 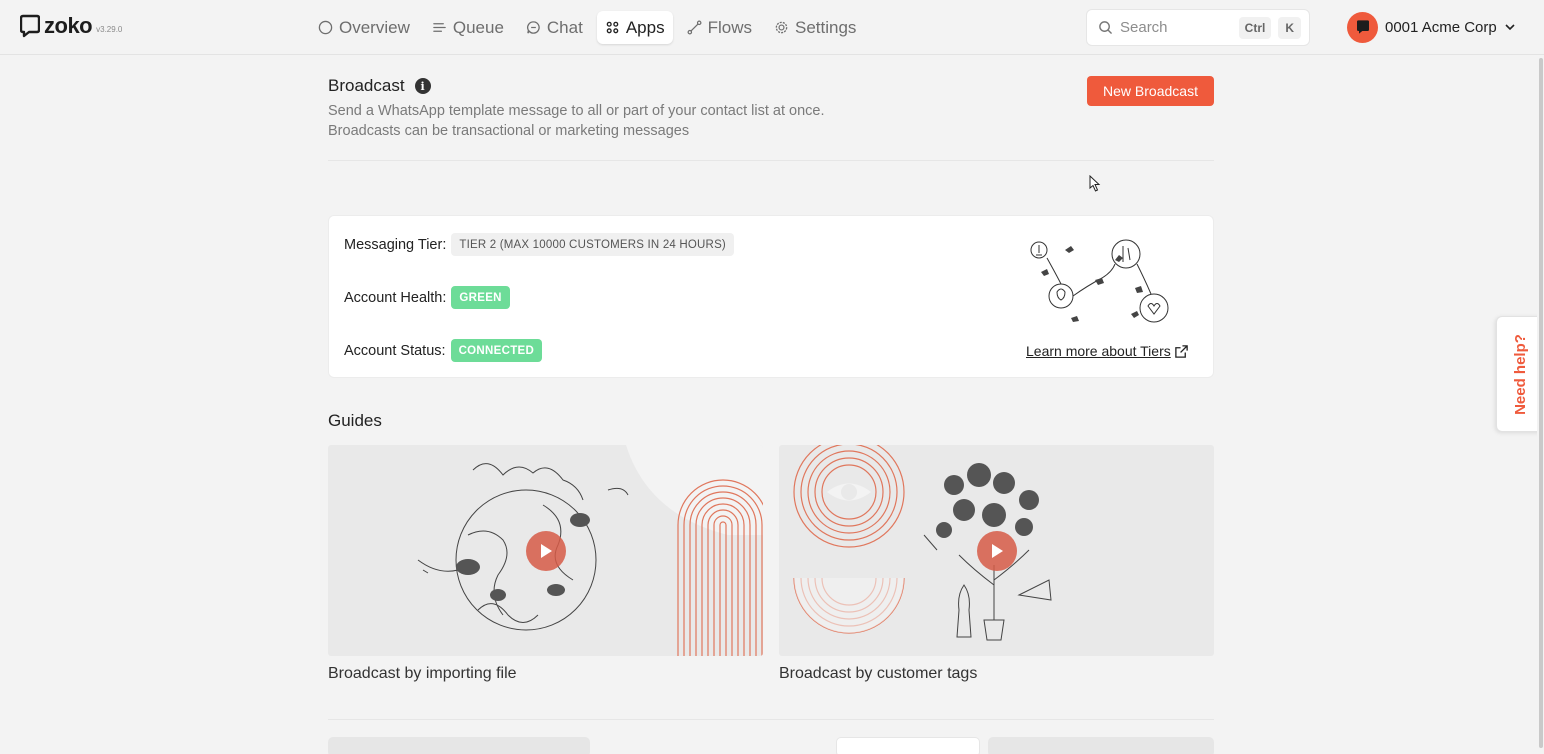 I want to click on gear-icon, so click(x=781, y=27).